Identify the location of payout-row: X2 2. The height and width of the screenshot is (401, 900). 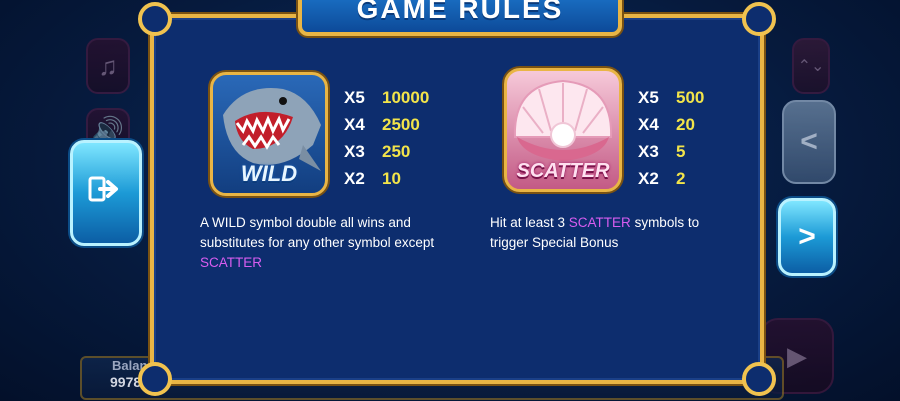
(671, 178).